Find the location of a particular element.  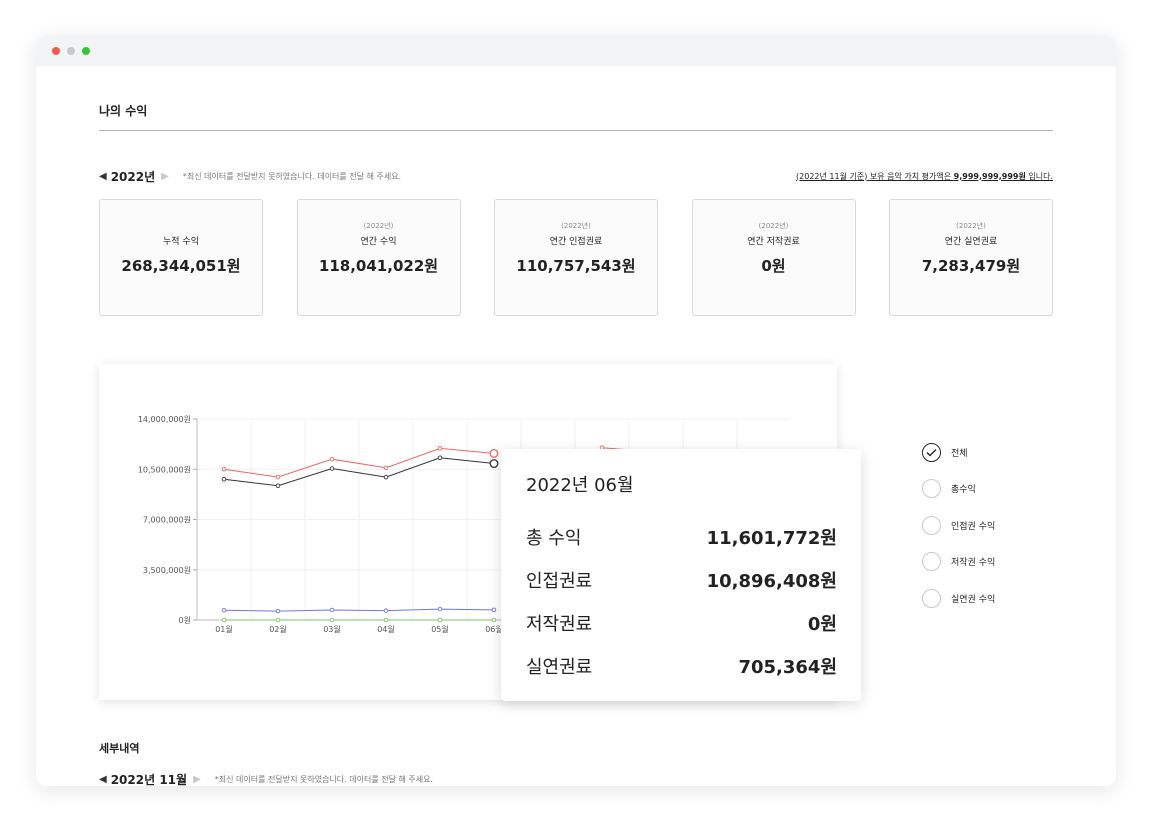

legend-label: 총수익 is located at coordinates (963, 490).